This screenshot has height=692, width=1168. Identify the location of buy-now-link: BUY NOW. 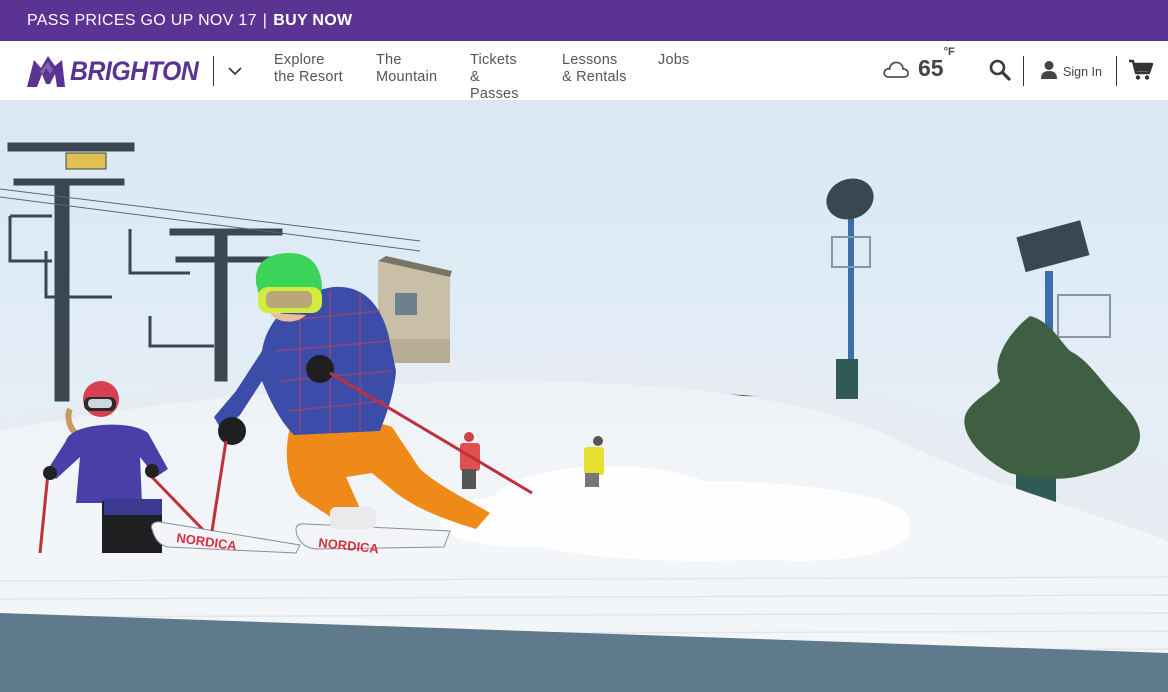
(312, 21).